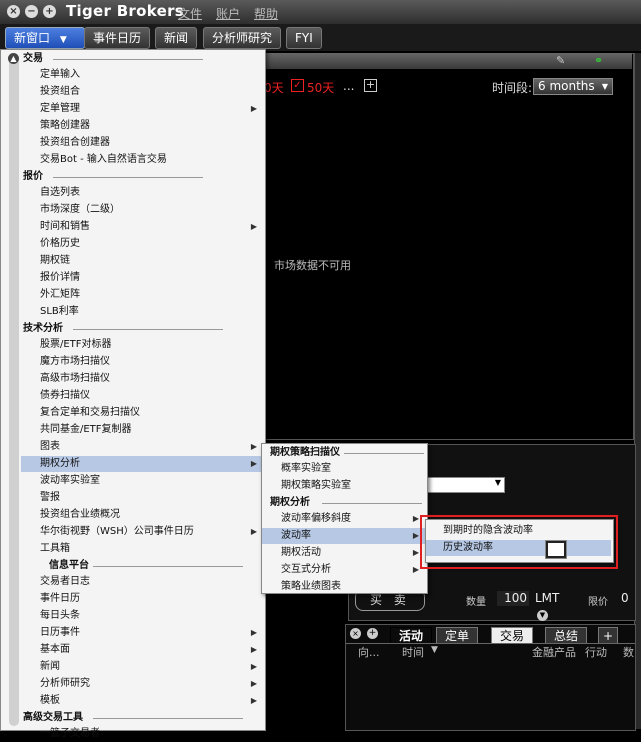 Image resolution: width=641 pixels, height=742 pixels. I want to click on menu-help: 帮助, so click(266, 13).